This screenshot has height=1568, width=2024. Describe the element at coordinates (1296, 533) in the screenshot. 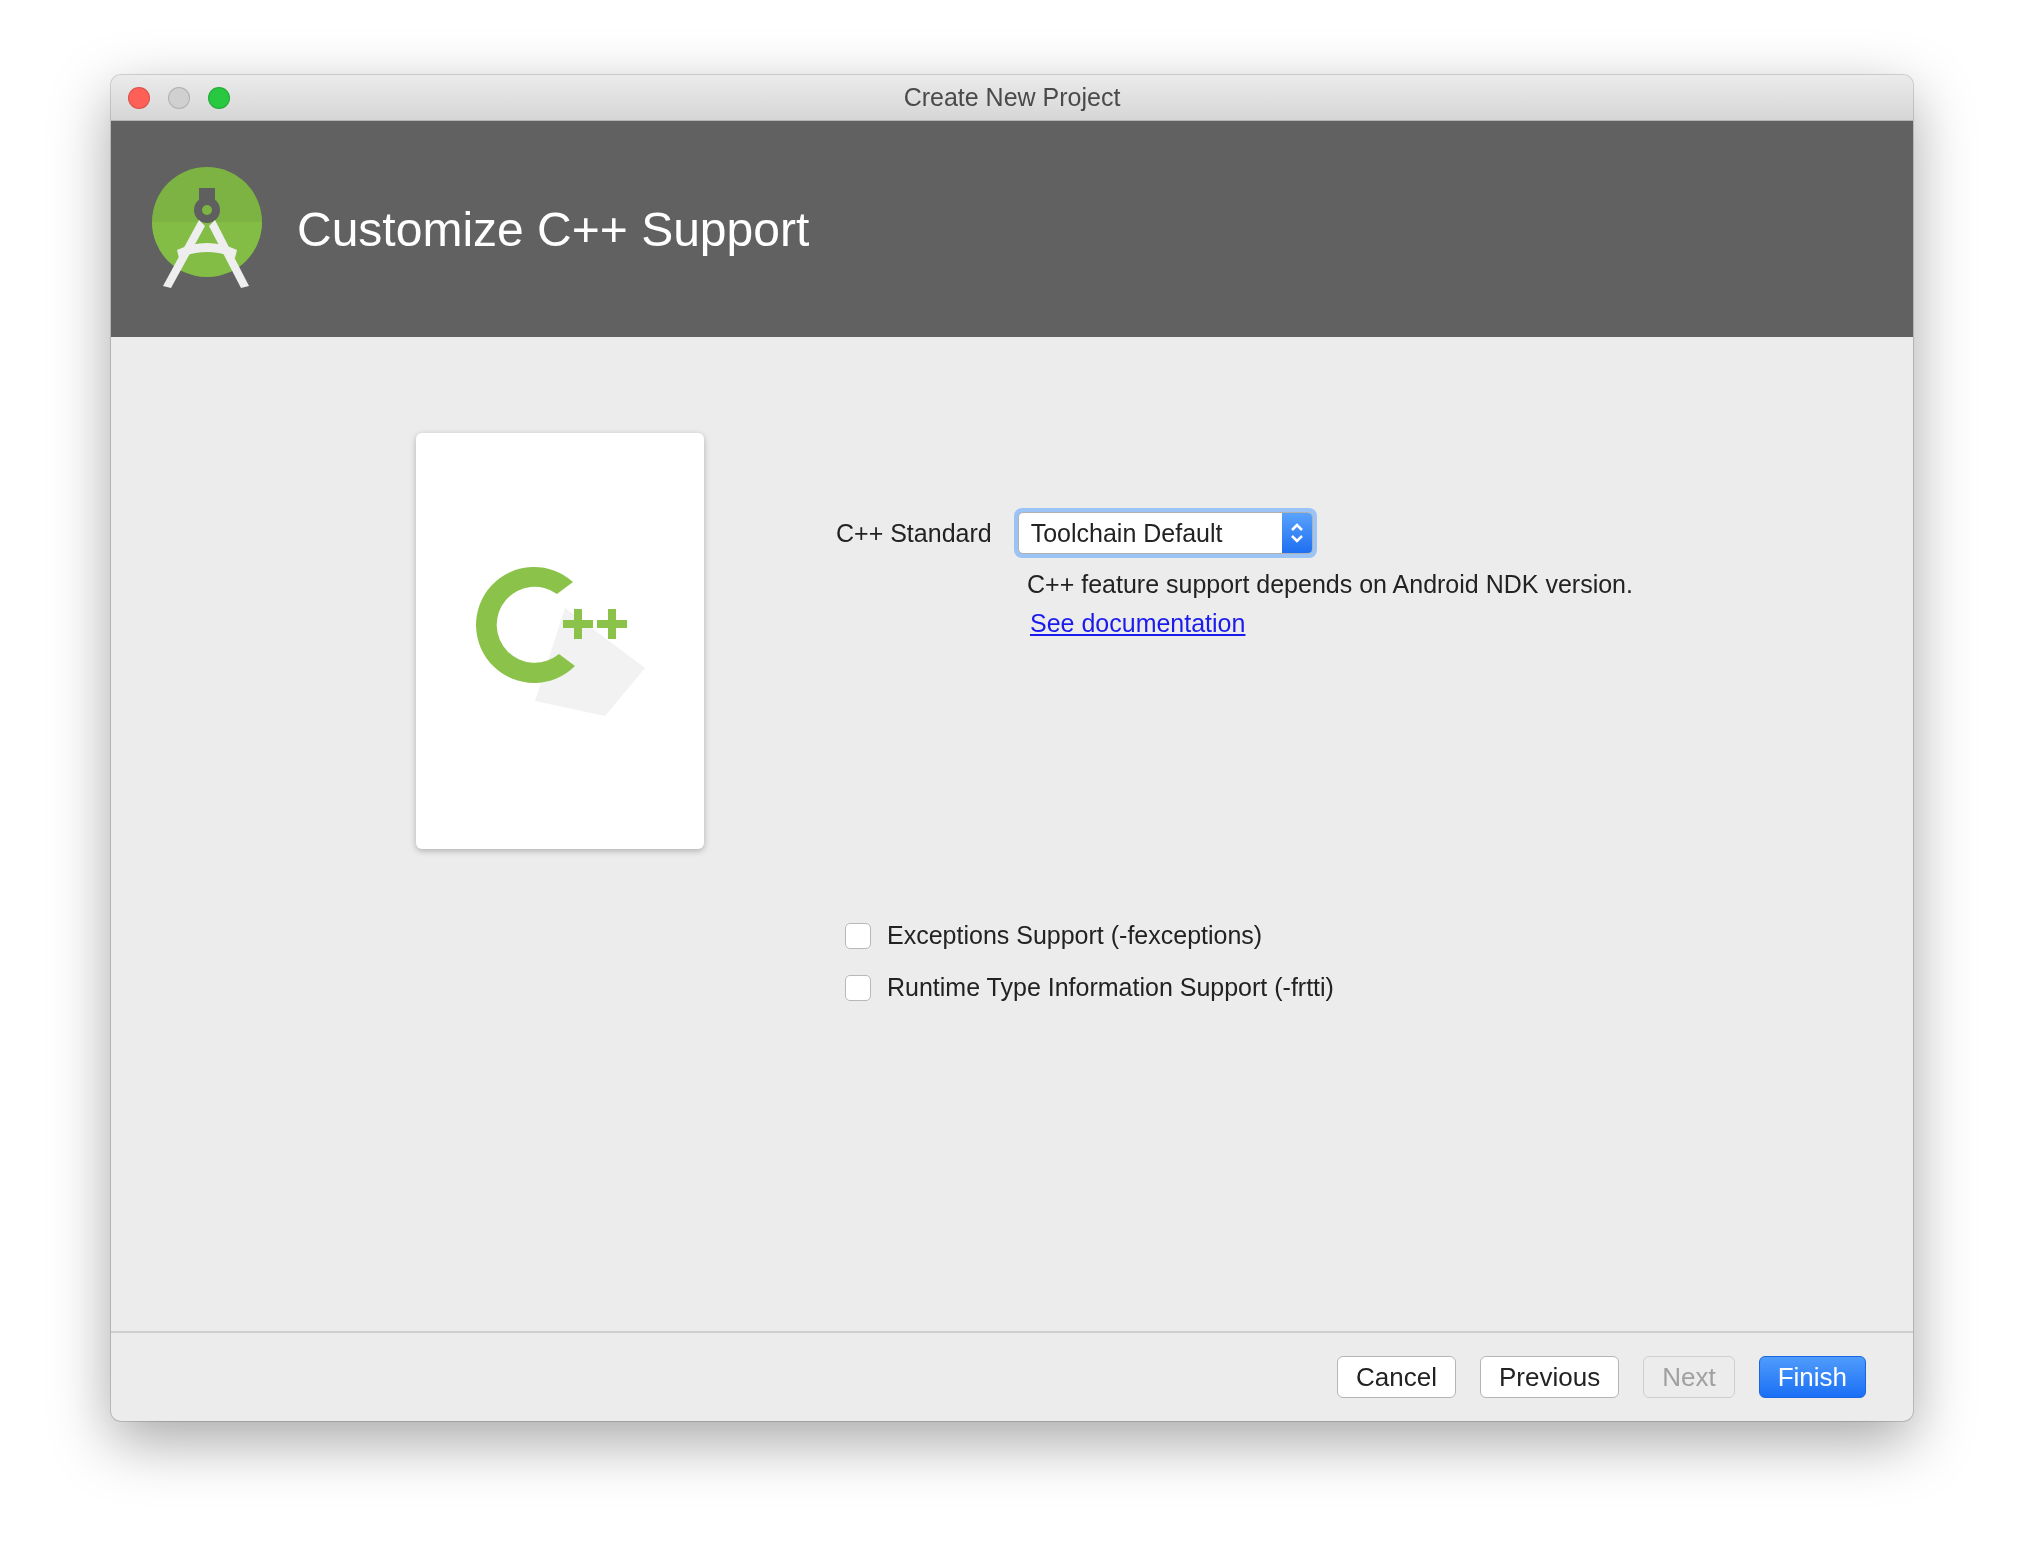

I see `stepper-icon` at that location.